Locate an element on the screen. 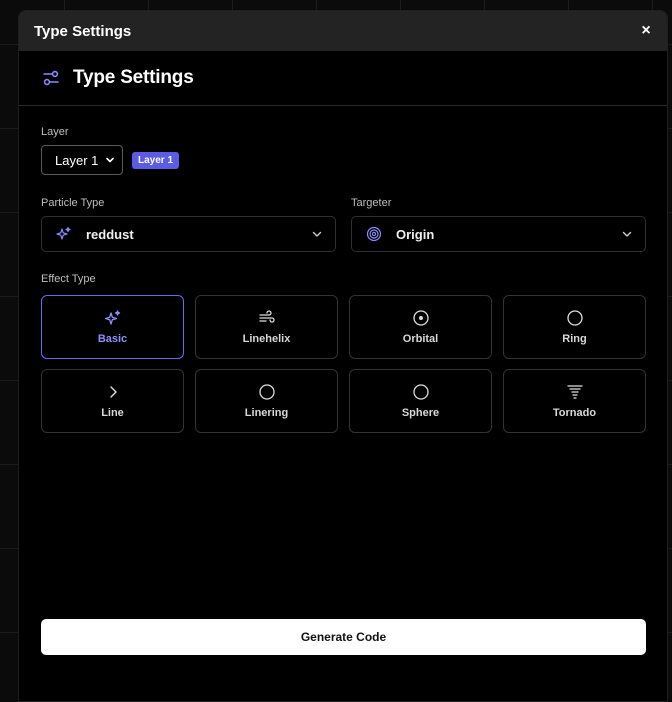 Image resolution: width=672 pixels, height=702 pixels. sliders-icon is located at coordinates (51, 78).